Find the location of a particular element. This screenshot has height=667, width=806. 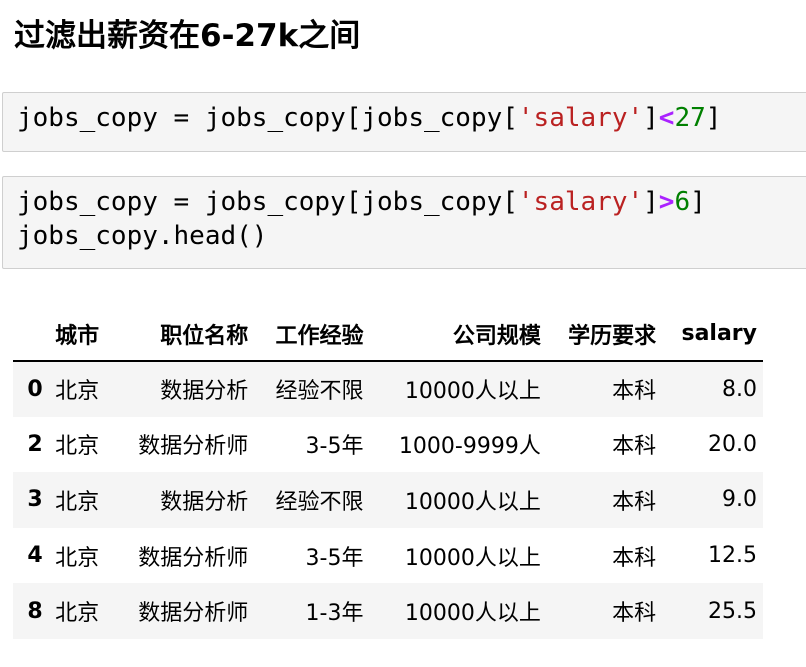

column-header: salary is located at coordinates (712, 334).